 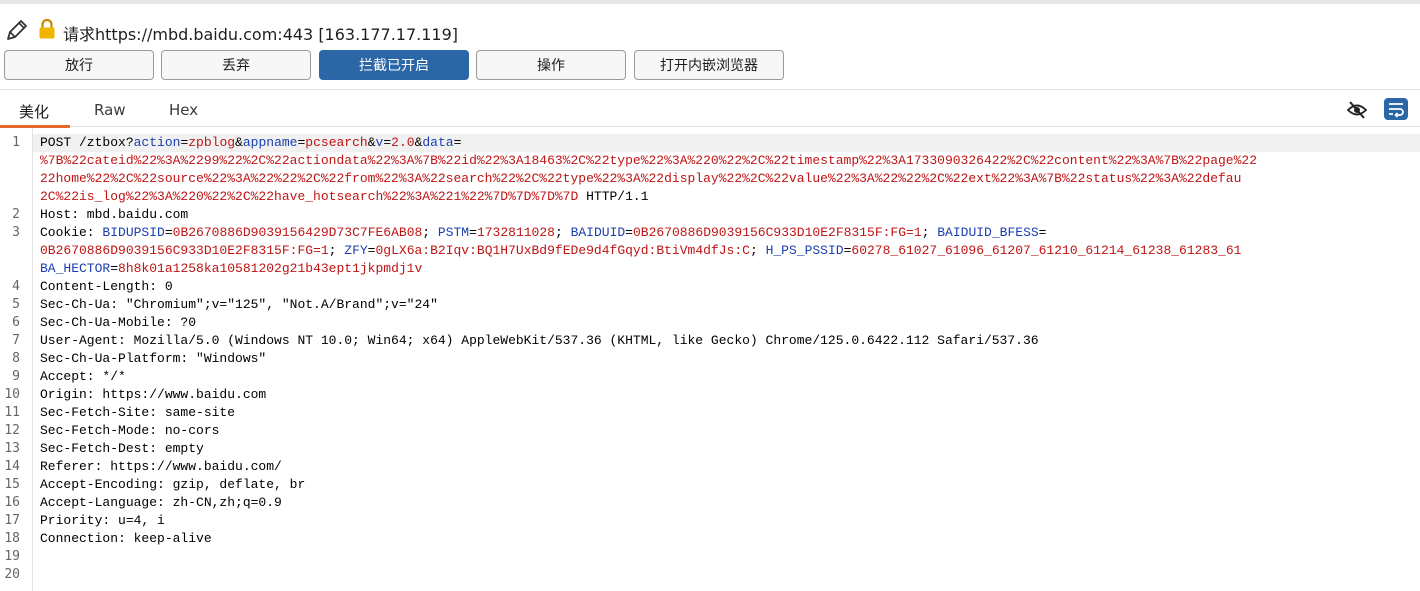 What do you see at coordinates (79, 65) in the screenshot?
I see `forward-button: 放行` at bounding box center [79, 65].